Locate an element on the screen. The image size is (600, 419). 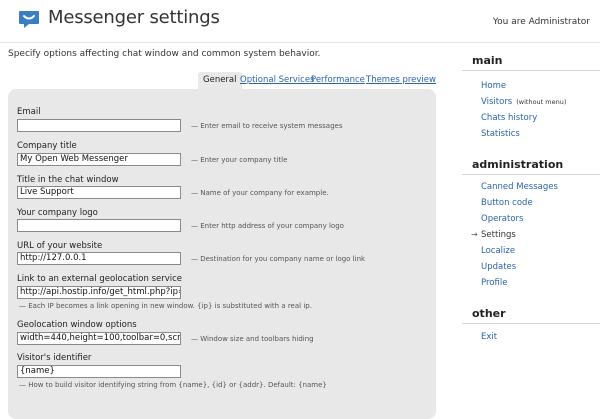
tab-themes-preview: Themes preview is located at coordinates (401, 80).